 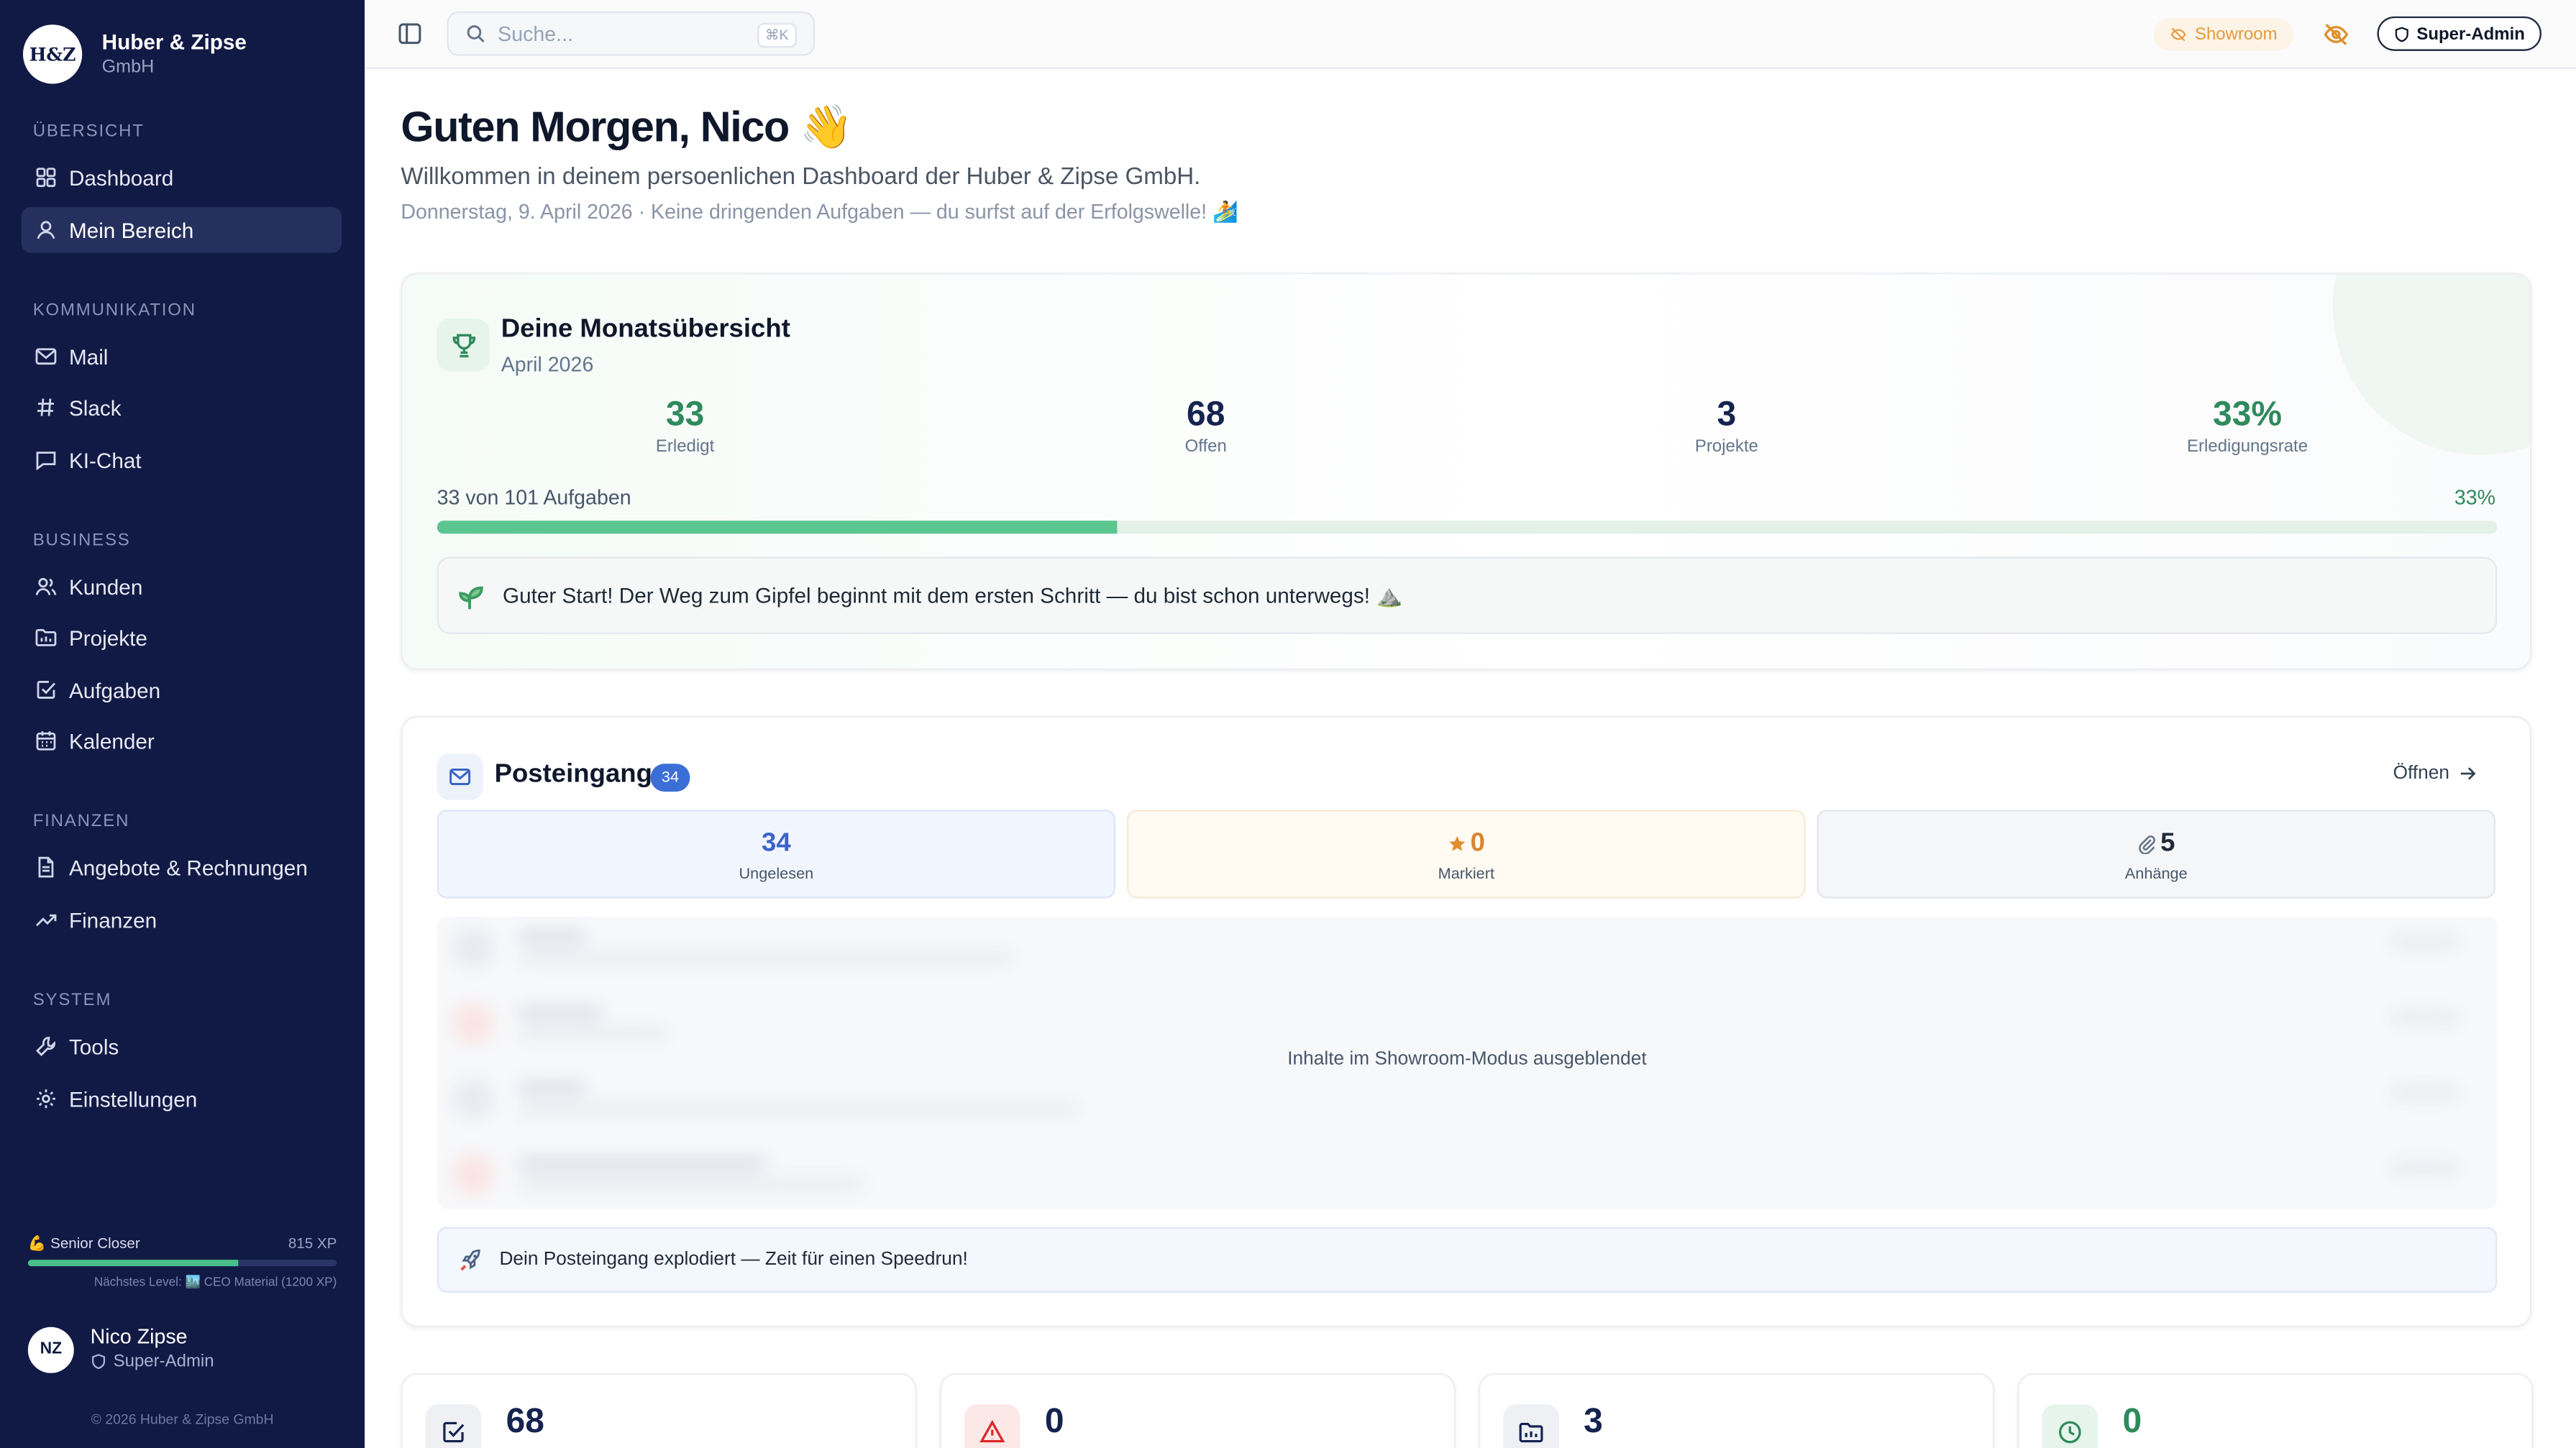 What do you see at coordinates (1726, 446) in the screenshot?
I see `stat-label: Projekte` at bounding box center [1726, 446].